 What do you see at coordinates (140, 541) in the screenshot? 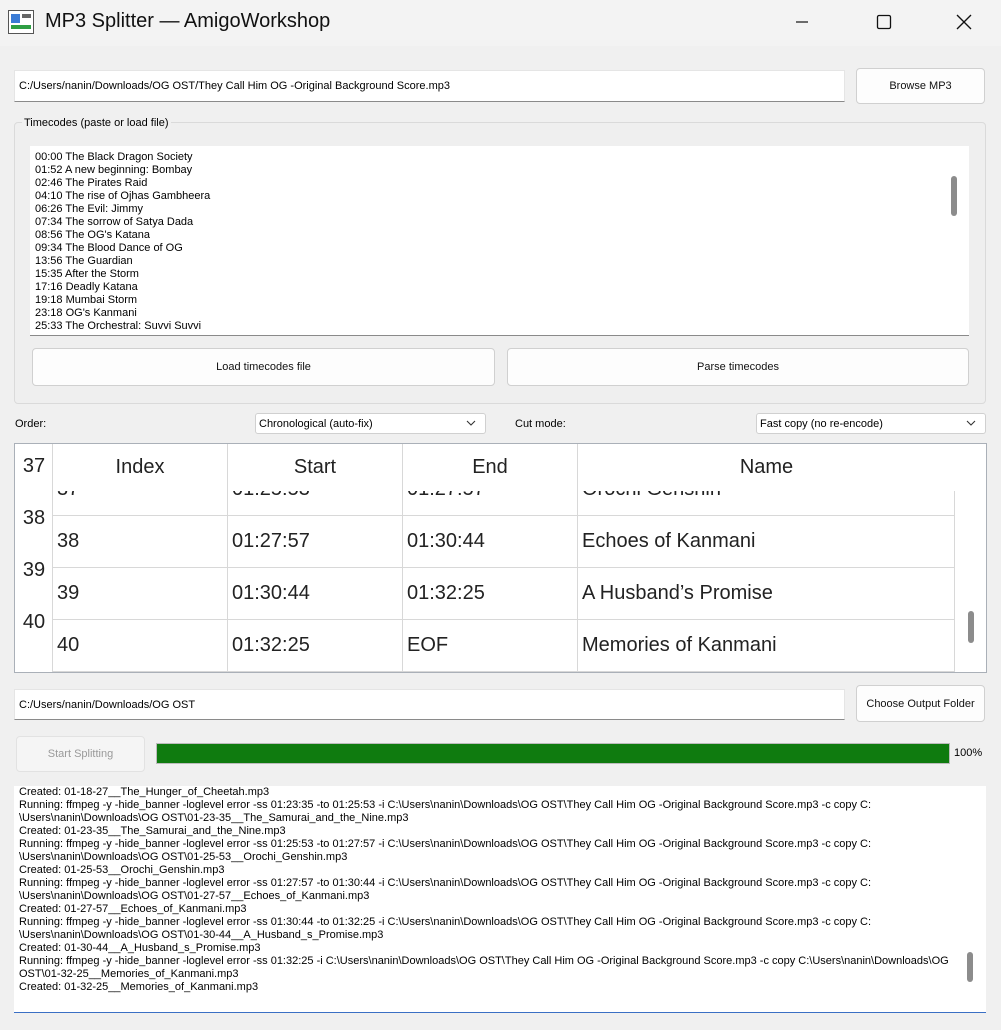
I see `cell-index: 38` at bounding box center [140, 541].